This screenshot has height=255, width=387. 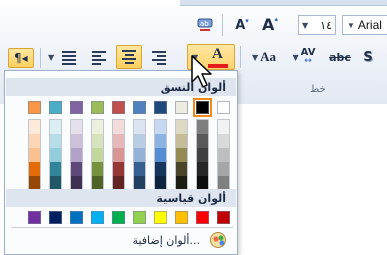 I want to click on align-center-button, so click(x=129, y=57).